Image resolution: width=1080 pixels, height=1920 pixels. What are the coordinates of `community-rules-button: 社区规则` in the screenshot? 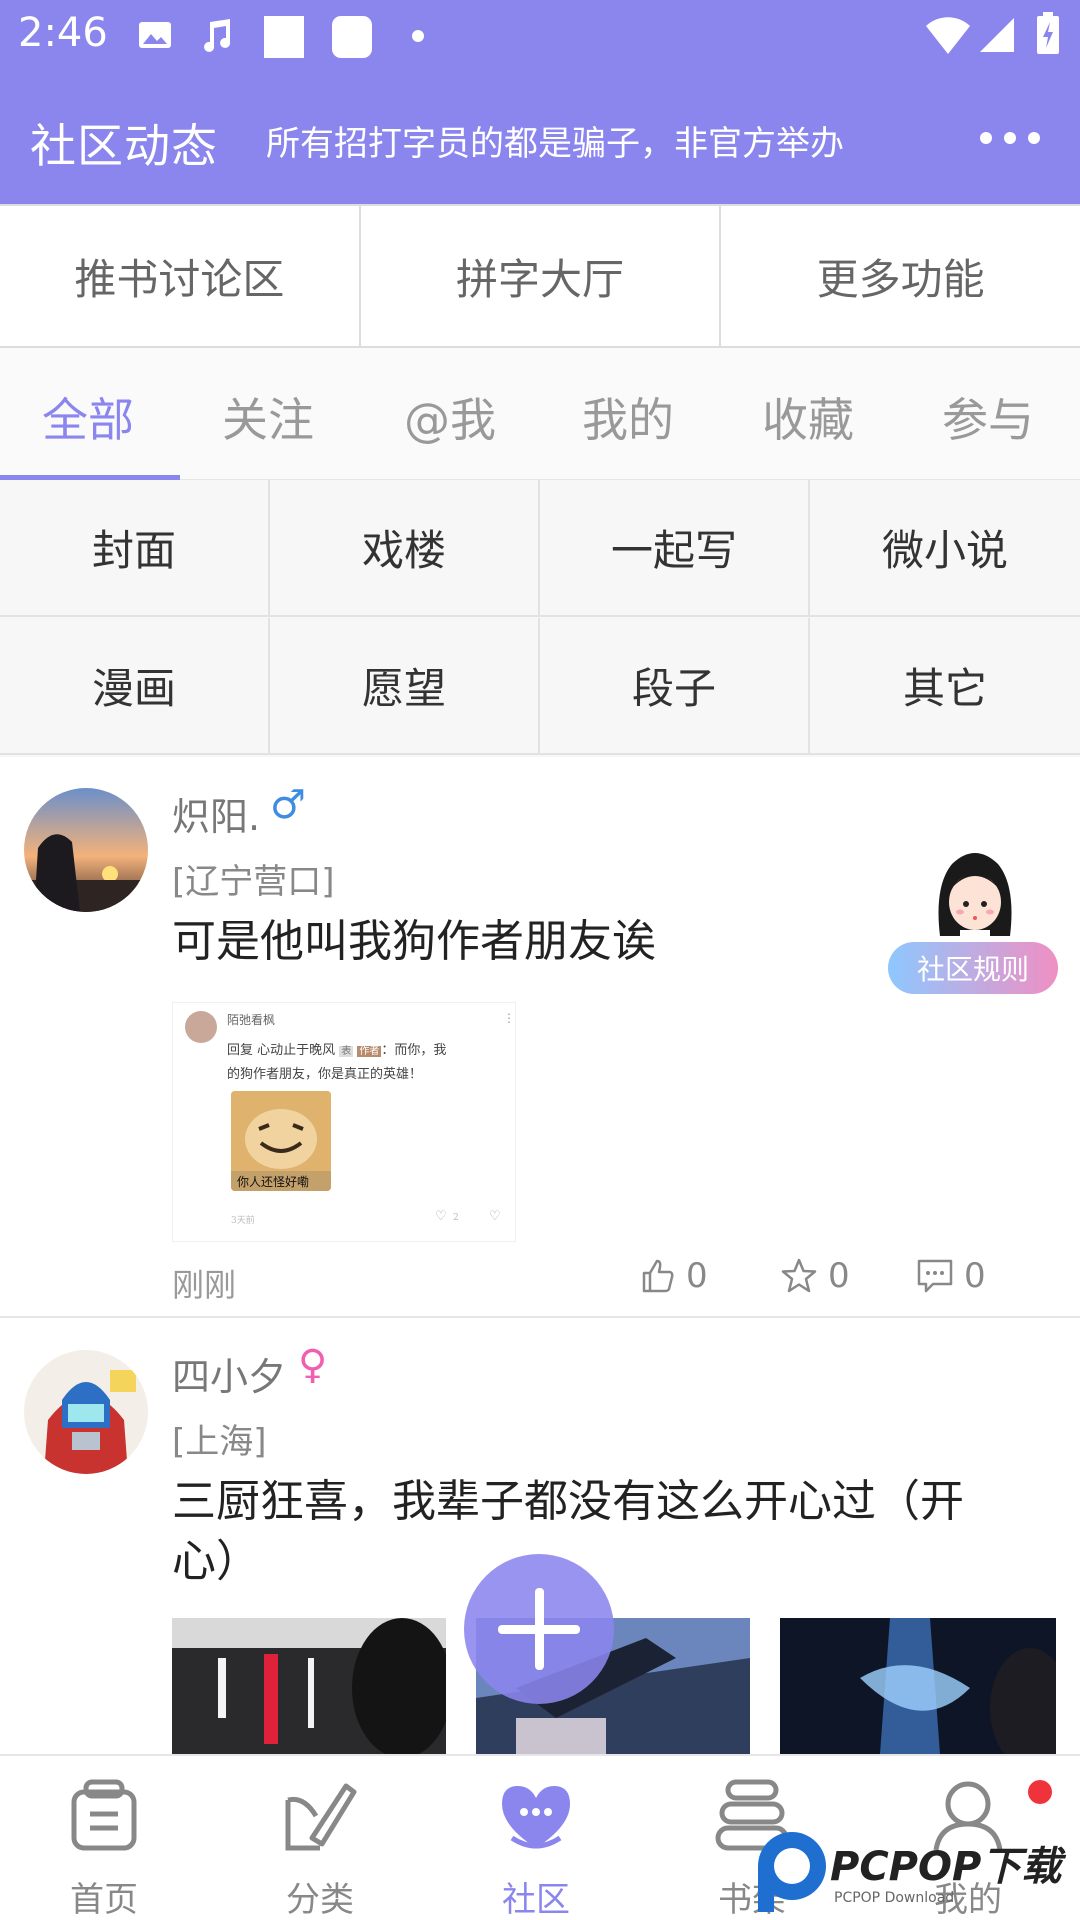 It's located at (973, 922).